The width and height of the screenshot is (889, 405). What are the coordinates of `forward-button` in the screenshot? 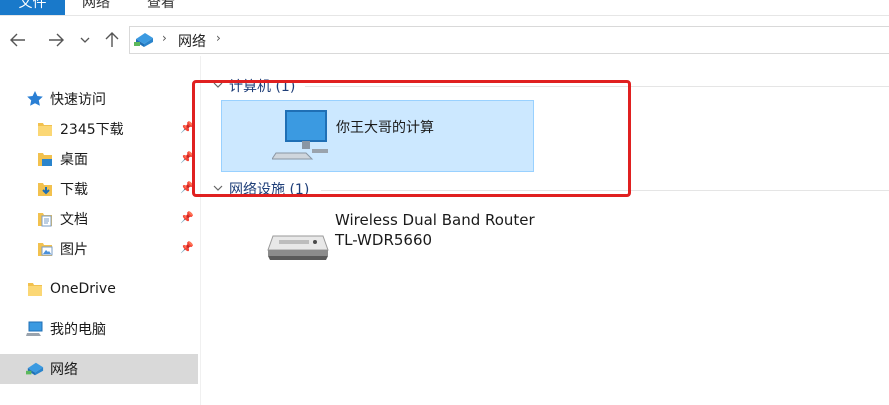 It's located at (56, 40).